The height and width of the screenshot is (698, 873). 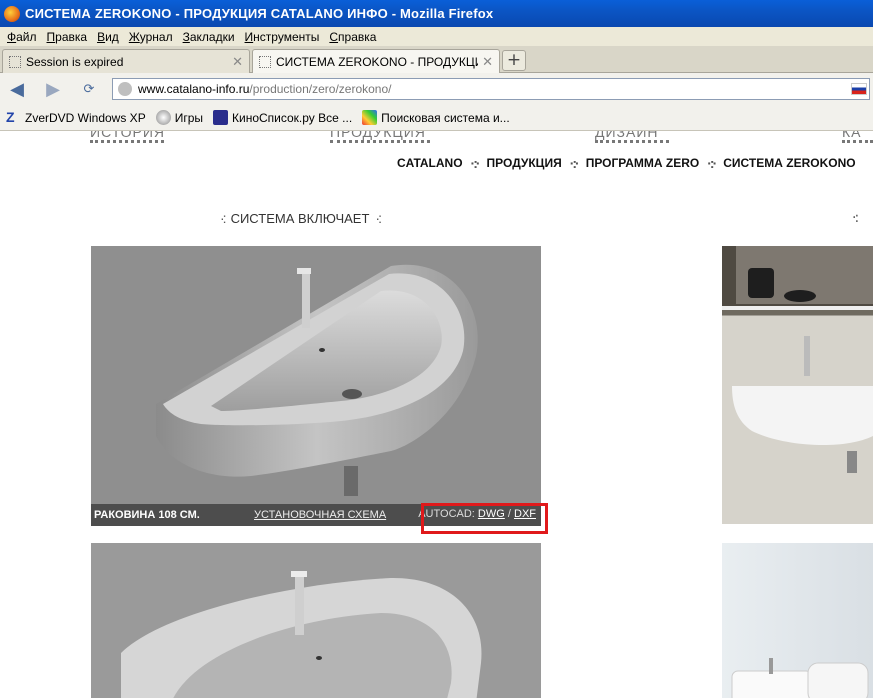 What do you see at coordinates (643, 163) in the screenshot?
I see `breadcrumb-zero-program: ПРОГРАММА ZERO` at bounding box center [643, 163].